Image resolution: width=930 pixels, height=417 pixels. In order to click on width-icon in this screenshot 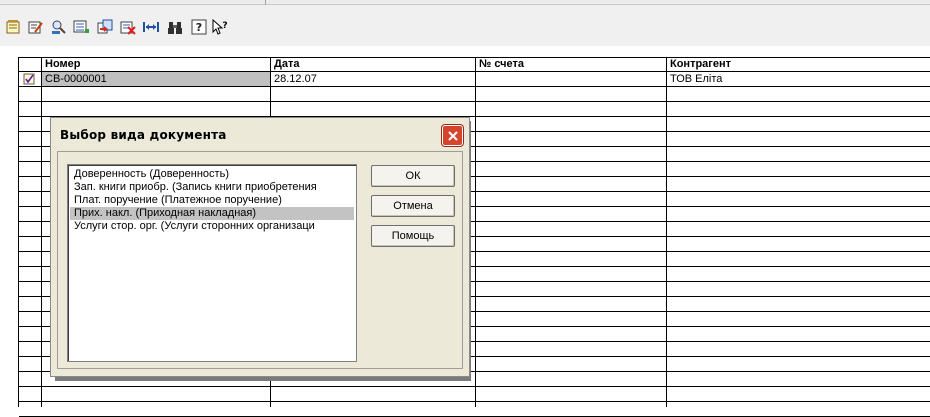, I will do `click(151, 27)`.